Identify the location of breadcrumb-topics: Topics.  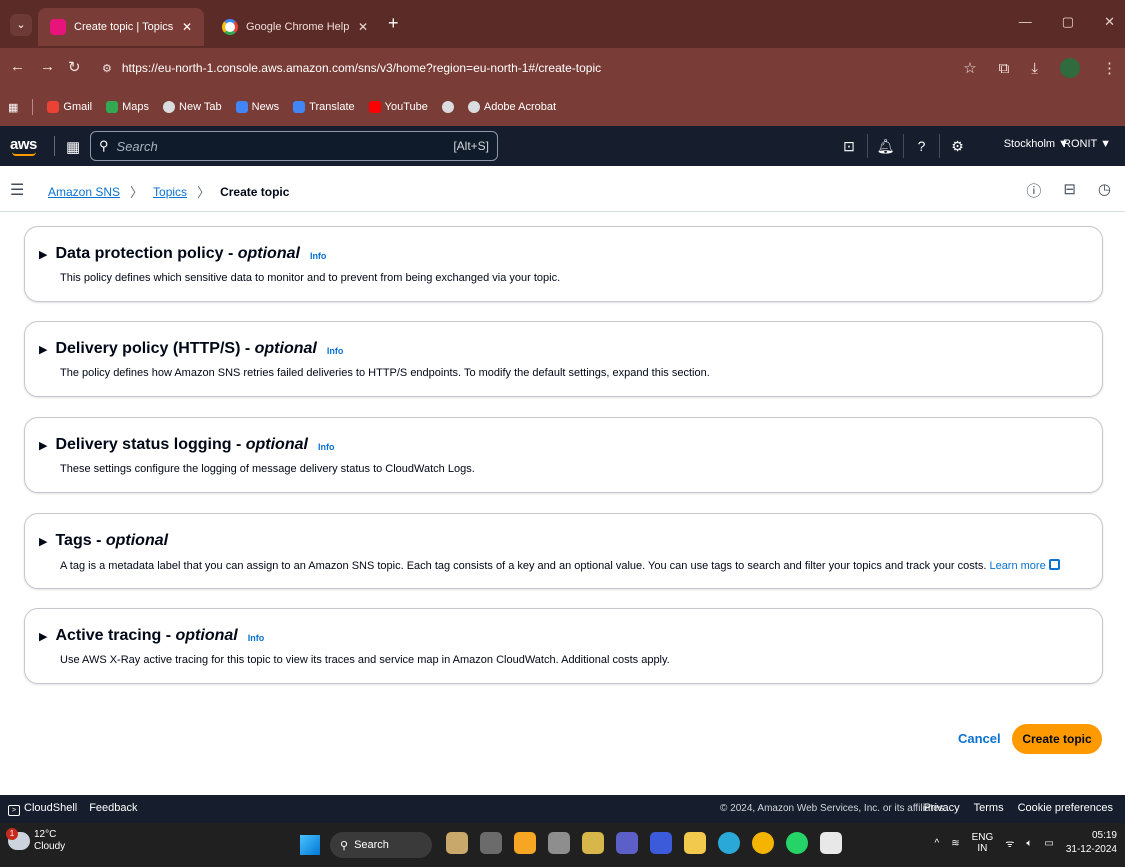
(170, 192).